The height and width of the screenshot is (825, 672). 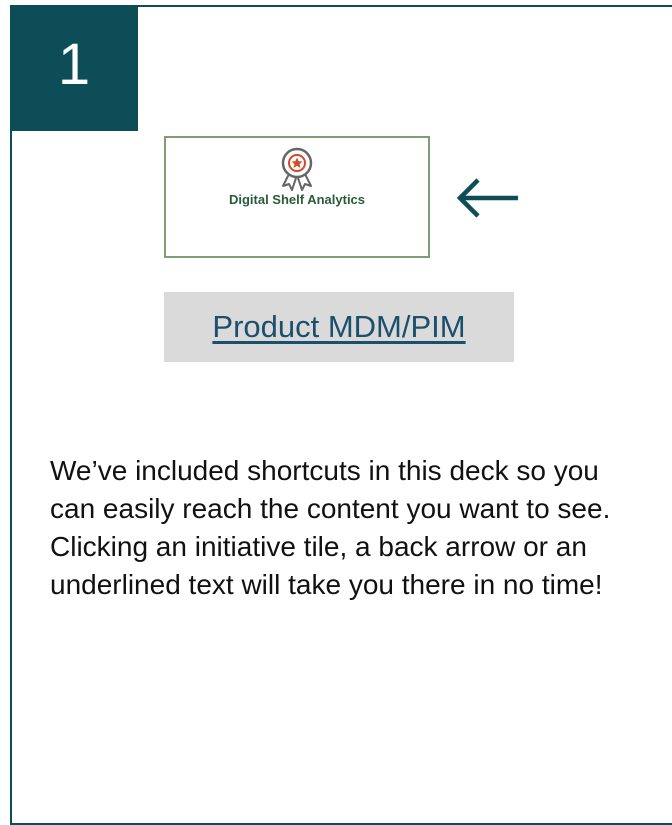 I want to click on product-mdm-pim-link: Product MDM/PIM, so click(x=339, y=327).